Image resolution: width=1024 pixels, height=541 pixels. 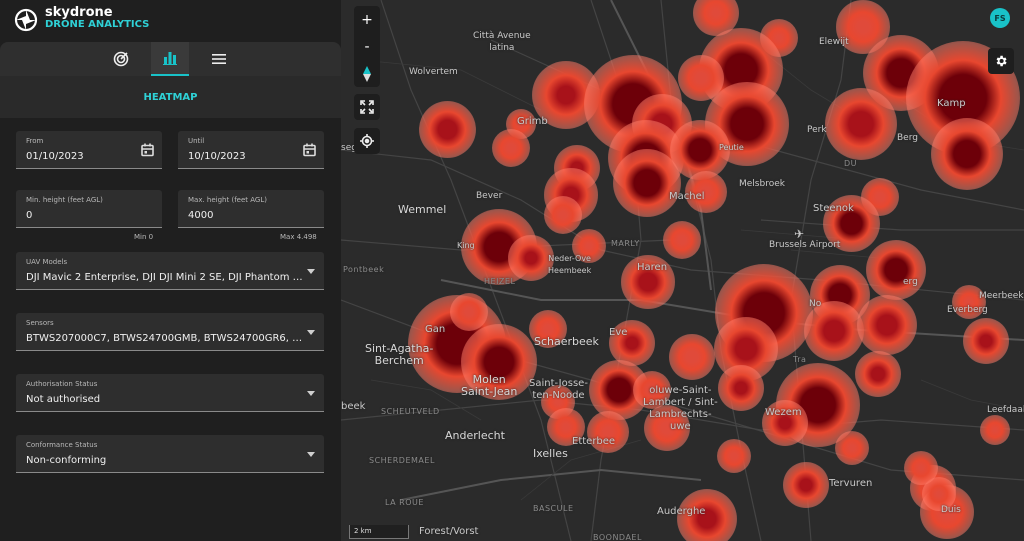 I want to click on locate-button, so click(x=367, y=141).